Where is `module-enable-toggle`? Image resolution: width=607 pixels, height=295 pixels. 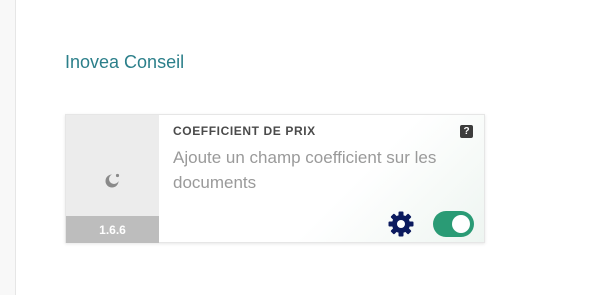
module-enable-toggle is located at coordinates (453, 224).